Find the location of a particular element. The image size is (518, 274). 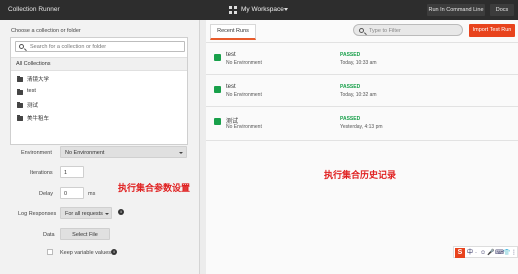

delay-label: Delay is located at coordinates (46, 194).